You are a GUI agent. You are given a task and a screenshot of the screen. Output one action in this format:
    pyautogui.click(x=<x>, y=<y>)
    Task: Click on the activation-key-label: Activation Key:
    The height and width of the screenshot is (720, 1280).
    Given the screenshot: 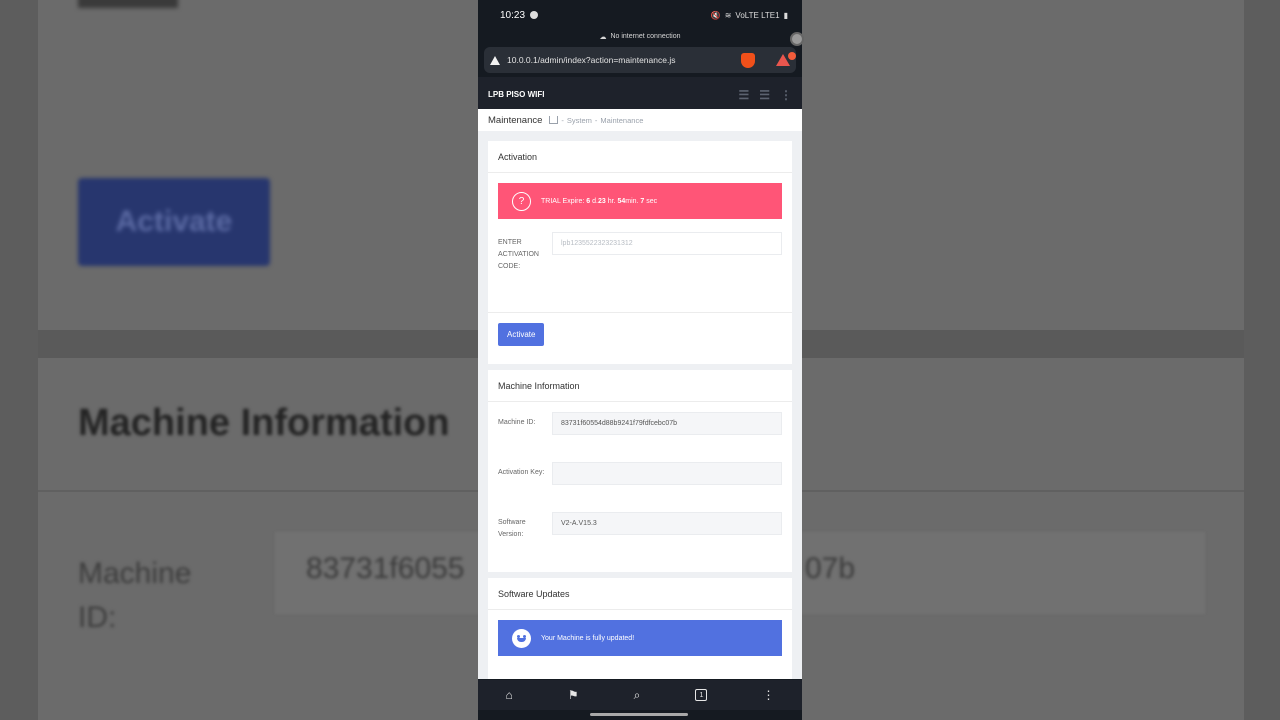 What is the action you would take?
    pyautogui.click(x=521, y=472)
    